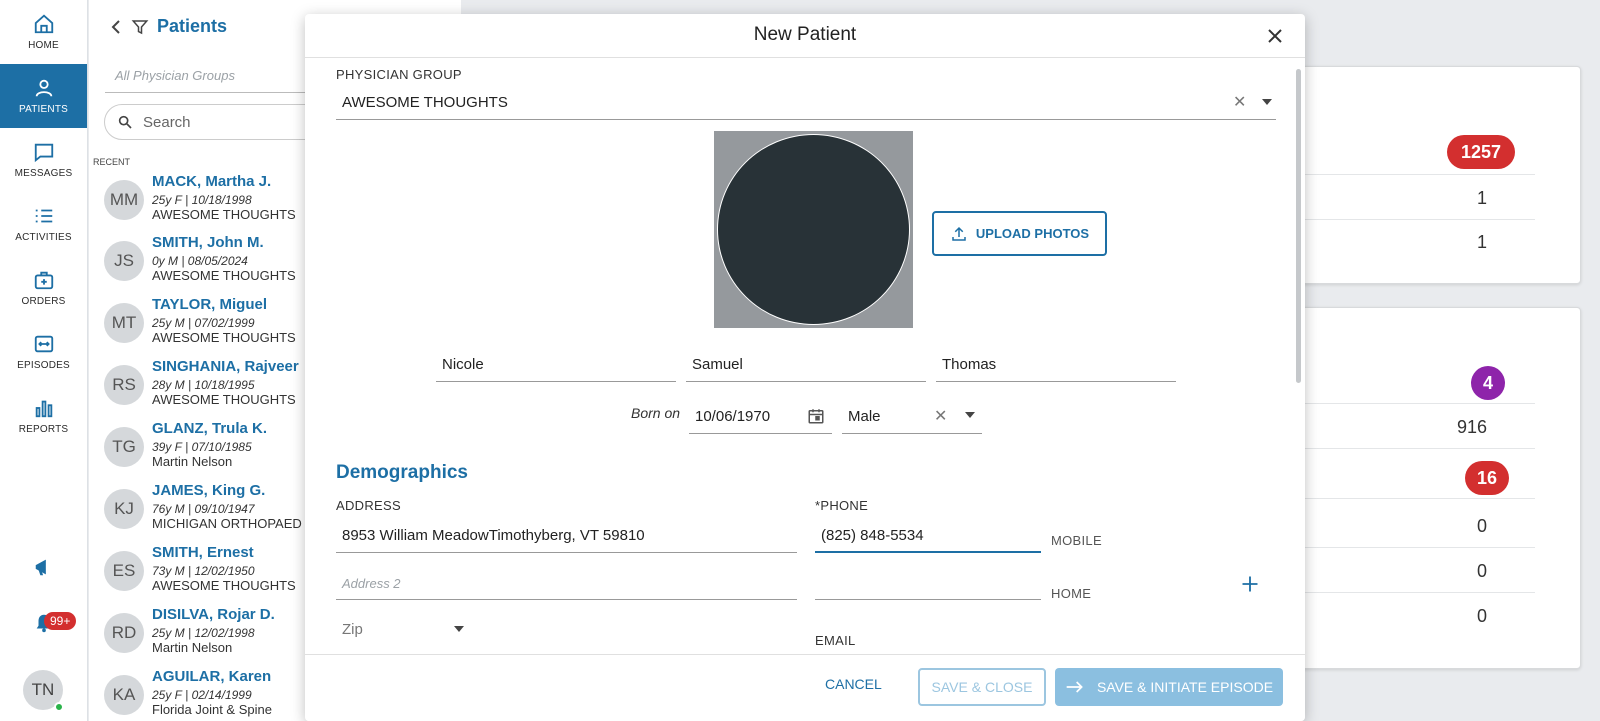 The image size is (1600, 721). Describe the element at coordinates (806, 365) in the screenshot. I see `middle-name-field: Samuel` at that location.